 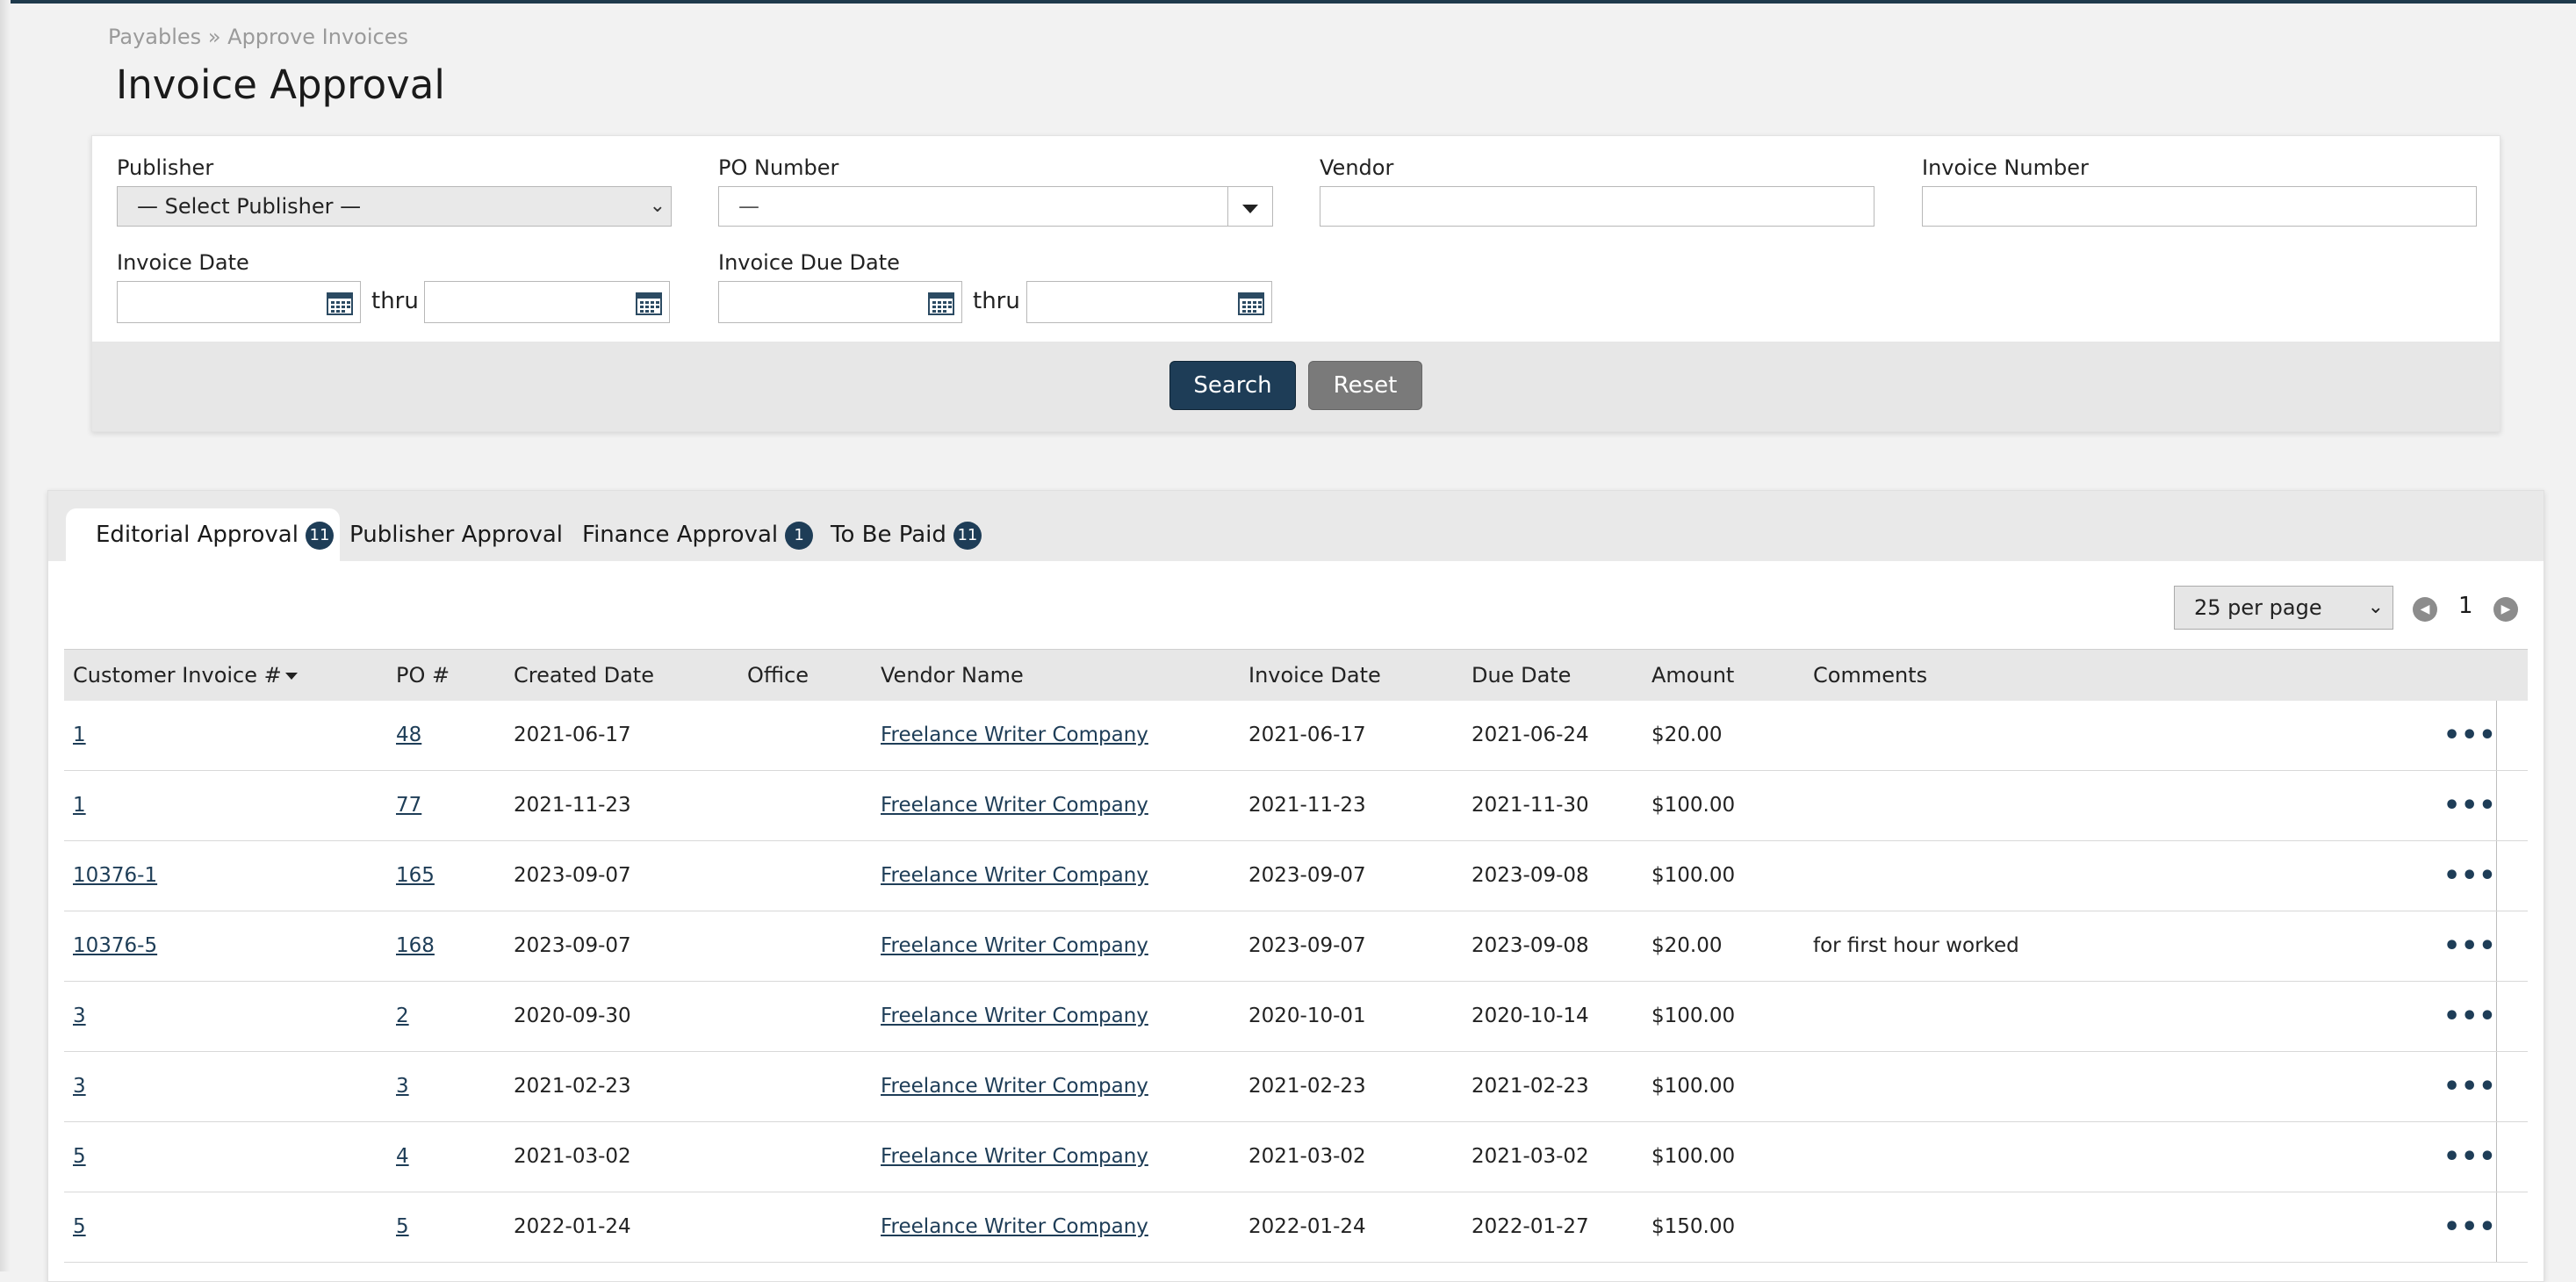 What do you see at coordinates (1250, 209) in the screenshot?
I see `caret-down-icon` at bounding box center [1250, 209].